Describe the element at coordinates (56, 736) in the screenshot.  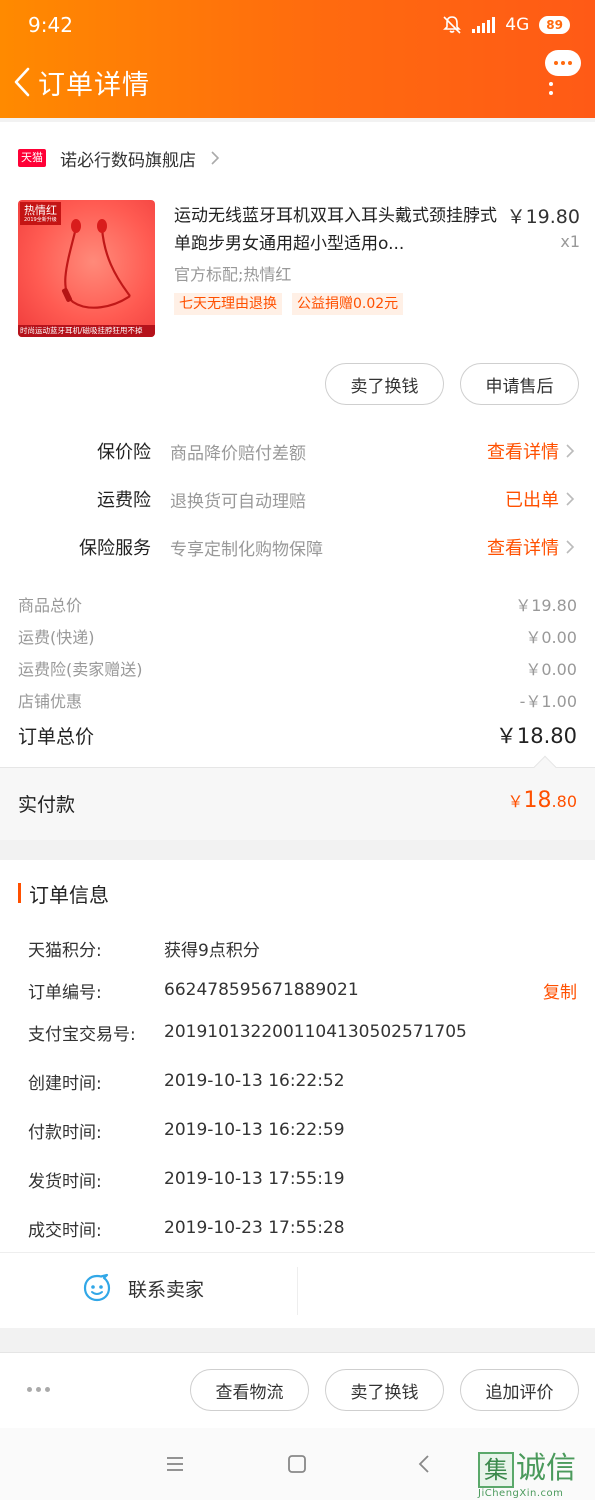
I see `order-total-label: 订单总价` at that location.